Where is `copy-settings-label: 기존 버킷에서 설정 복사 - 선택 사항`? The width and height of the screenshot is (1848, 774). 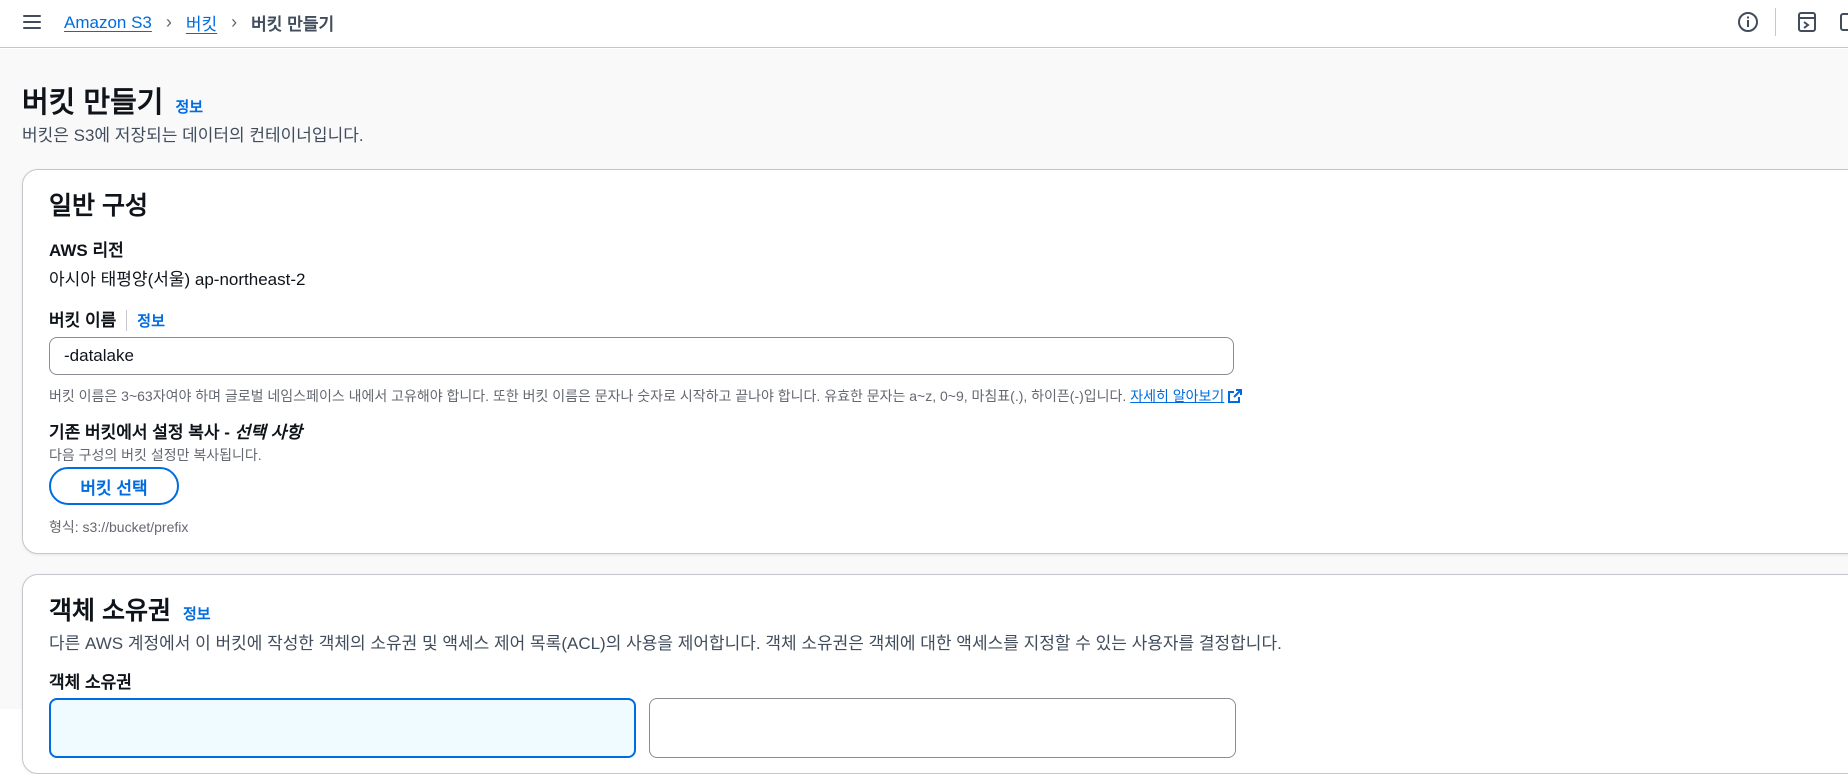
copy-settings-label: 기존 버킷에서 설정 복사 - 선택 사항 is located at coordinates (175, 430).